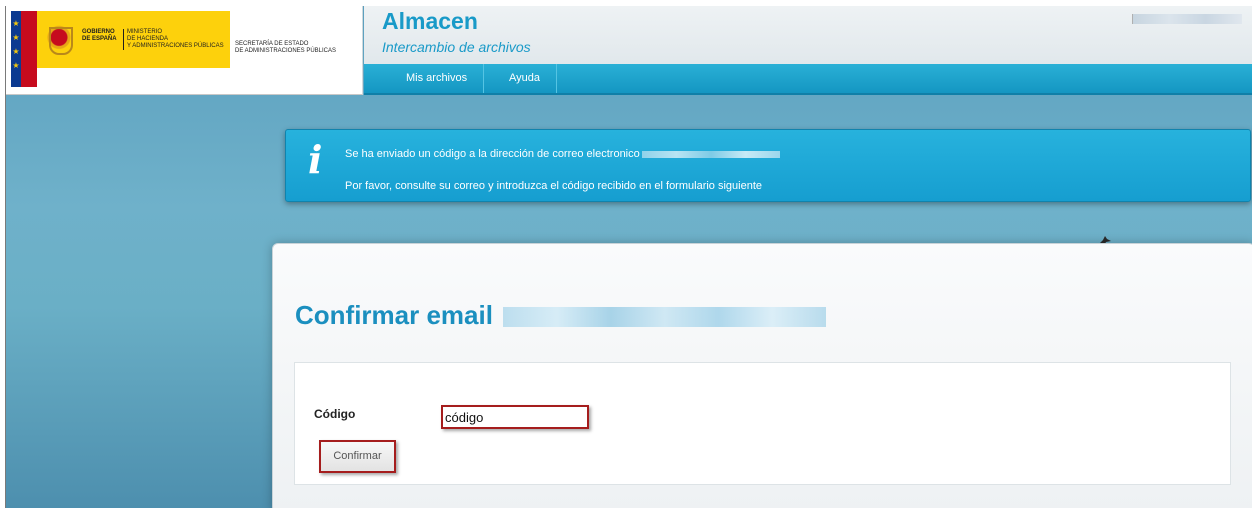  What do you see at coordinates (357, 456) in the screenshot?
I see `confirm-button: Confirmar` at bounding box center [357, 456].